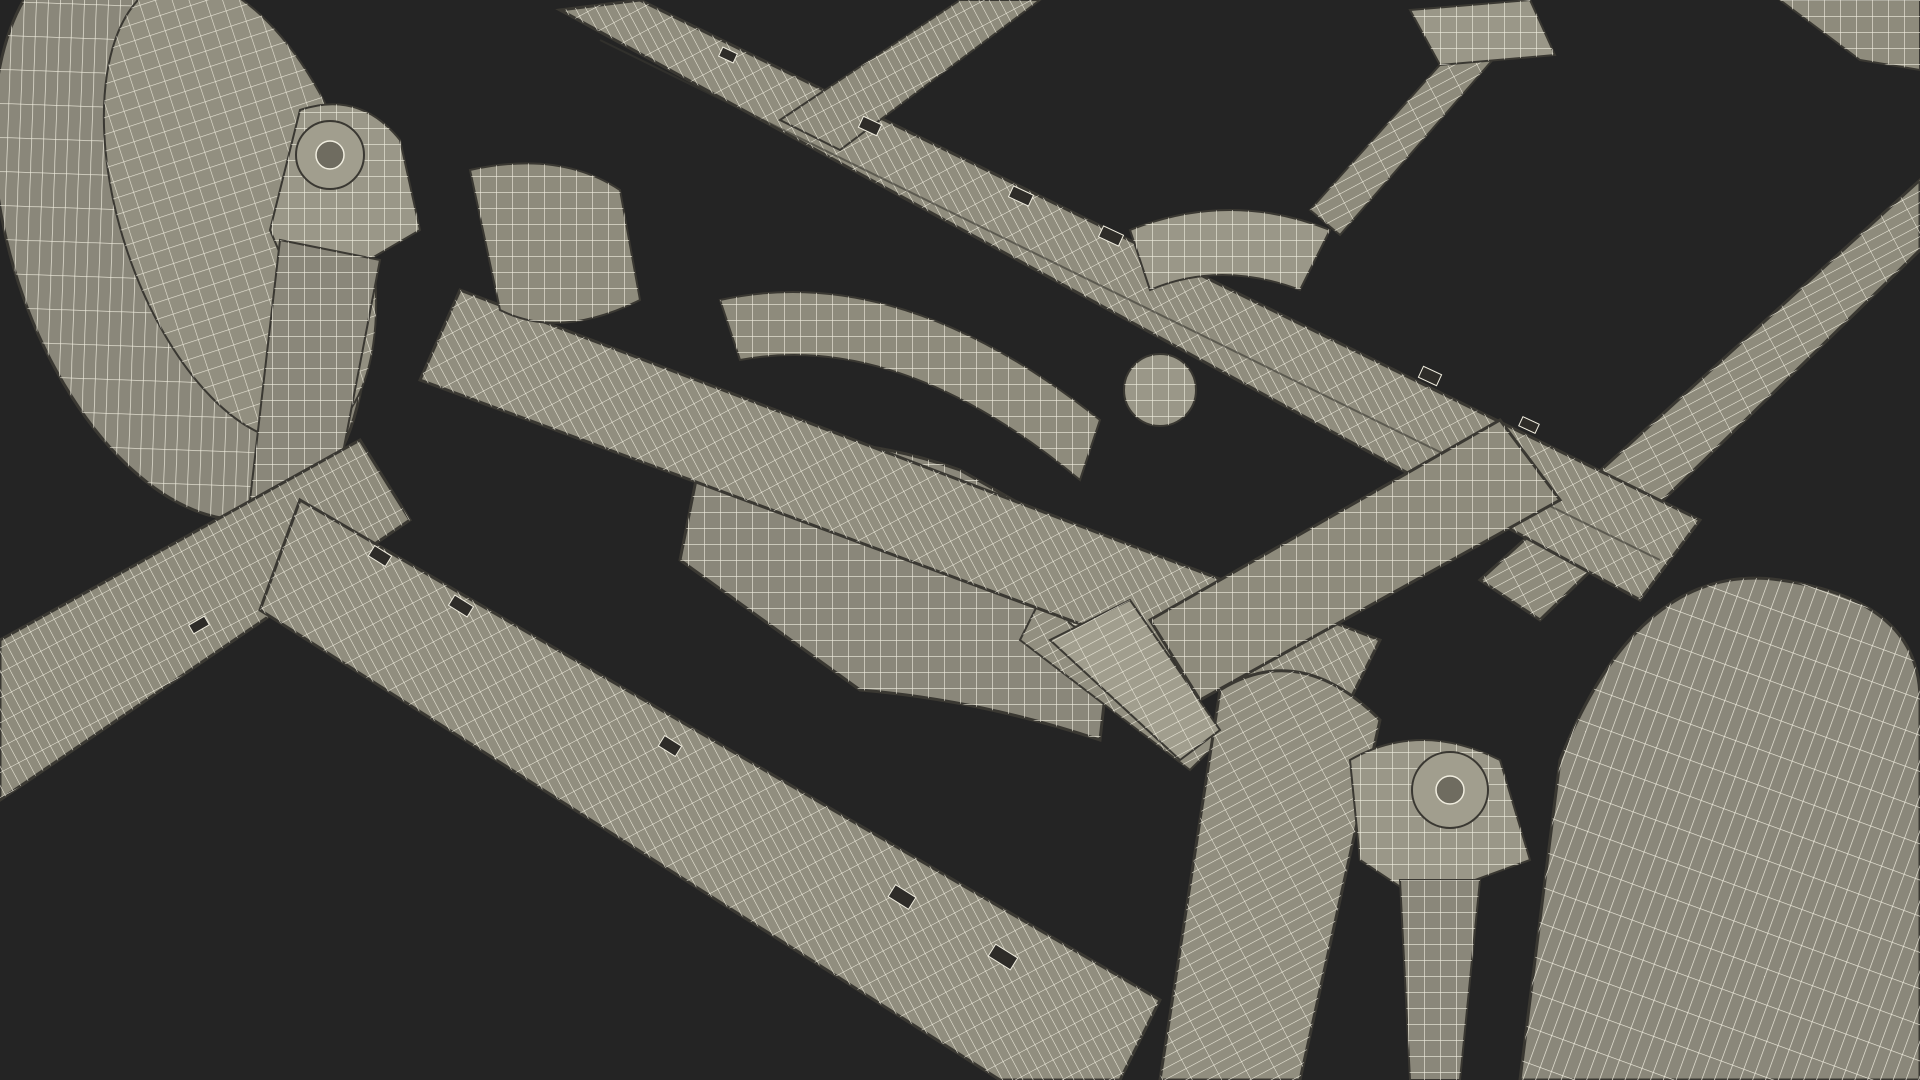  I want to click on right-tire, so click(1719, 828).